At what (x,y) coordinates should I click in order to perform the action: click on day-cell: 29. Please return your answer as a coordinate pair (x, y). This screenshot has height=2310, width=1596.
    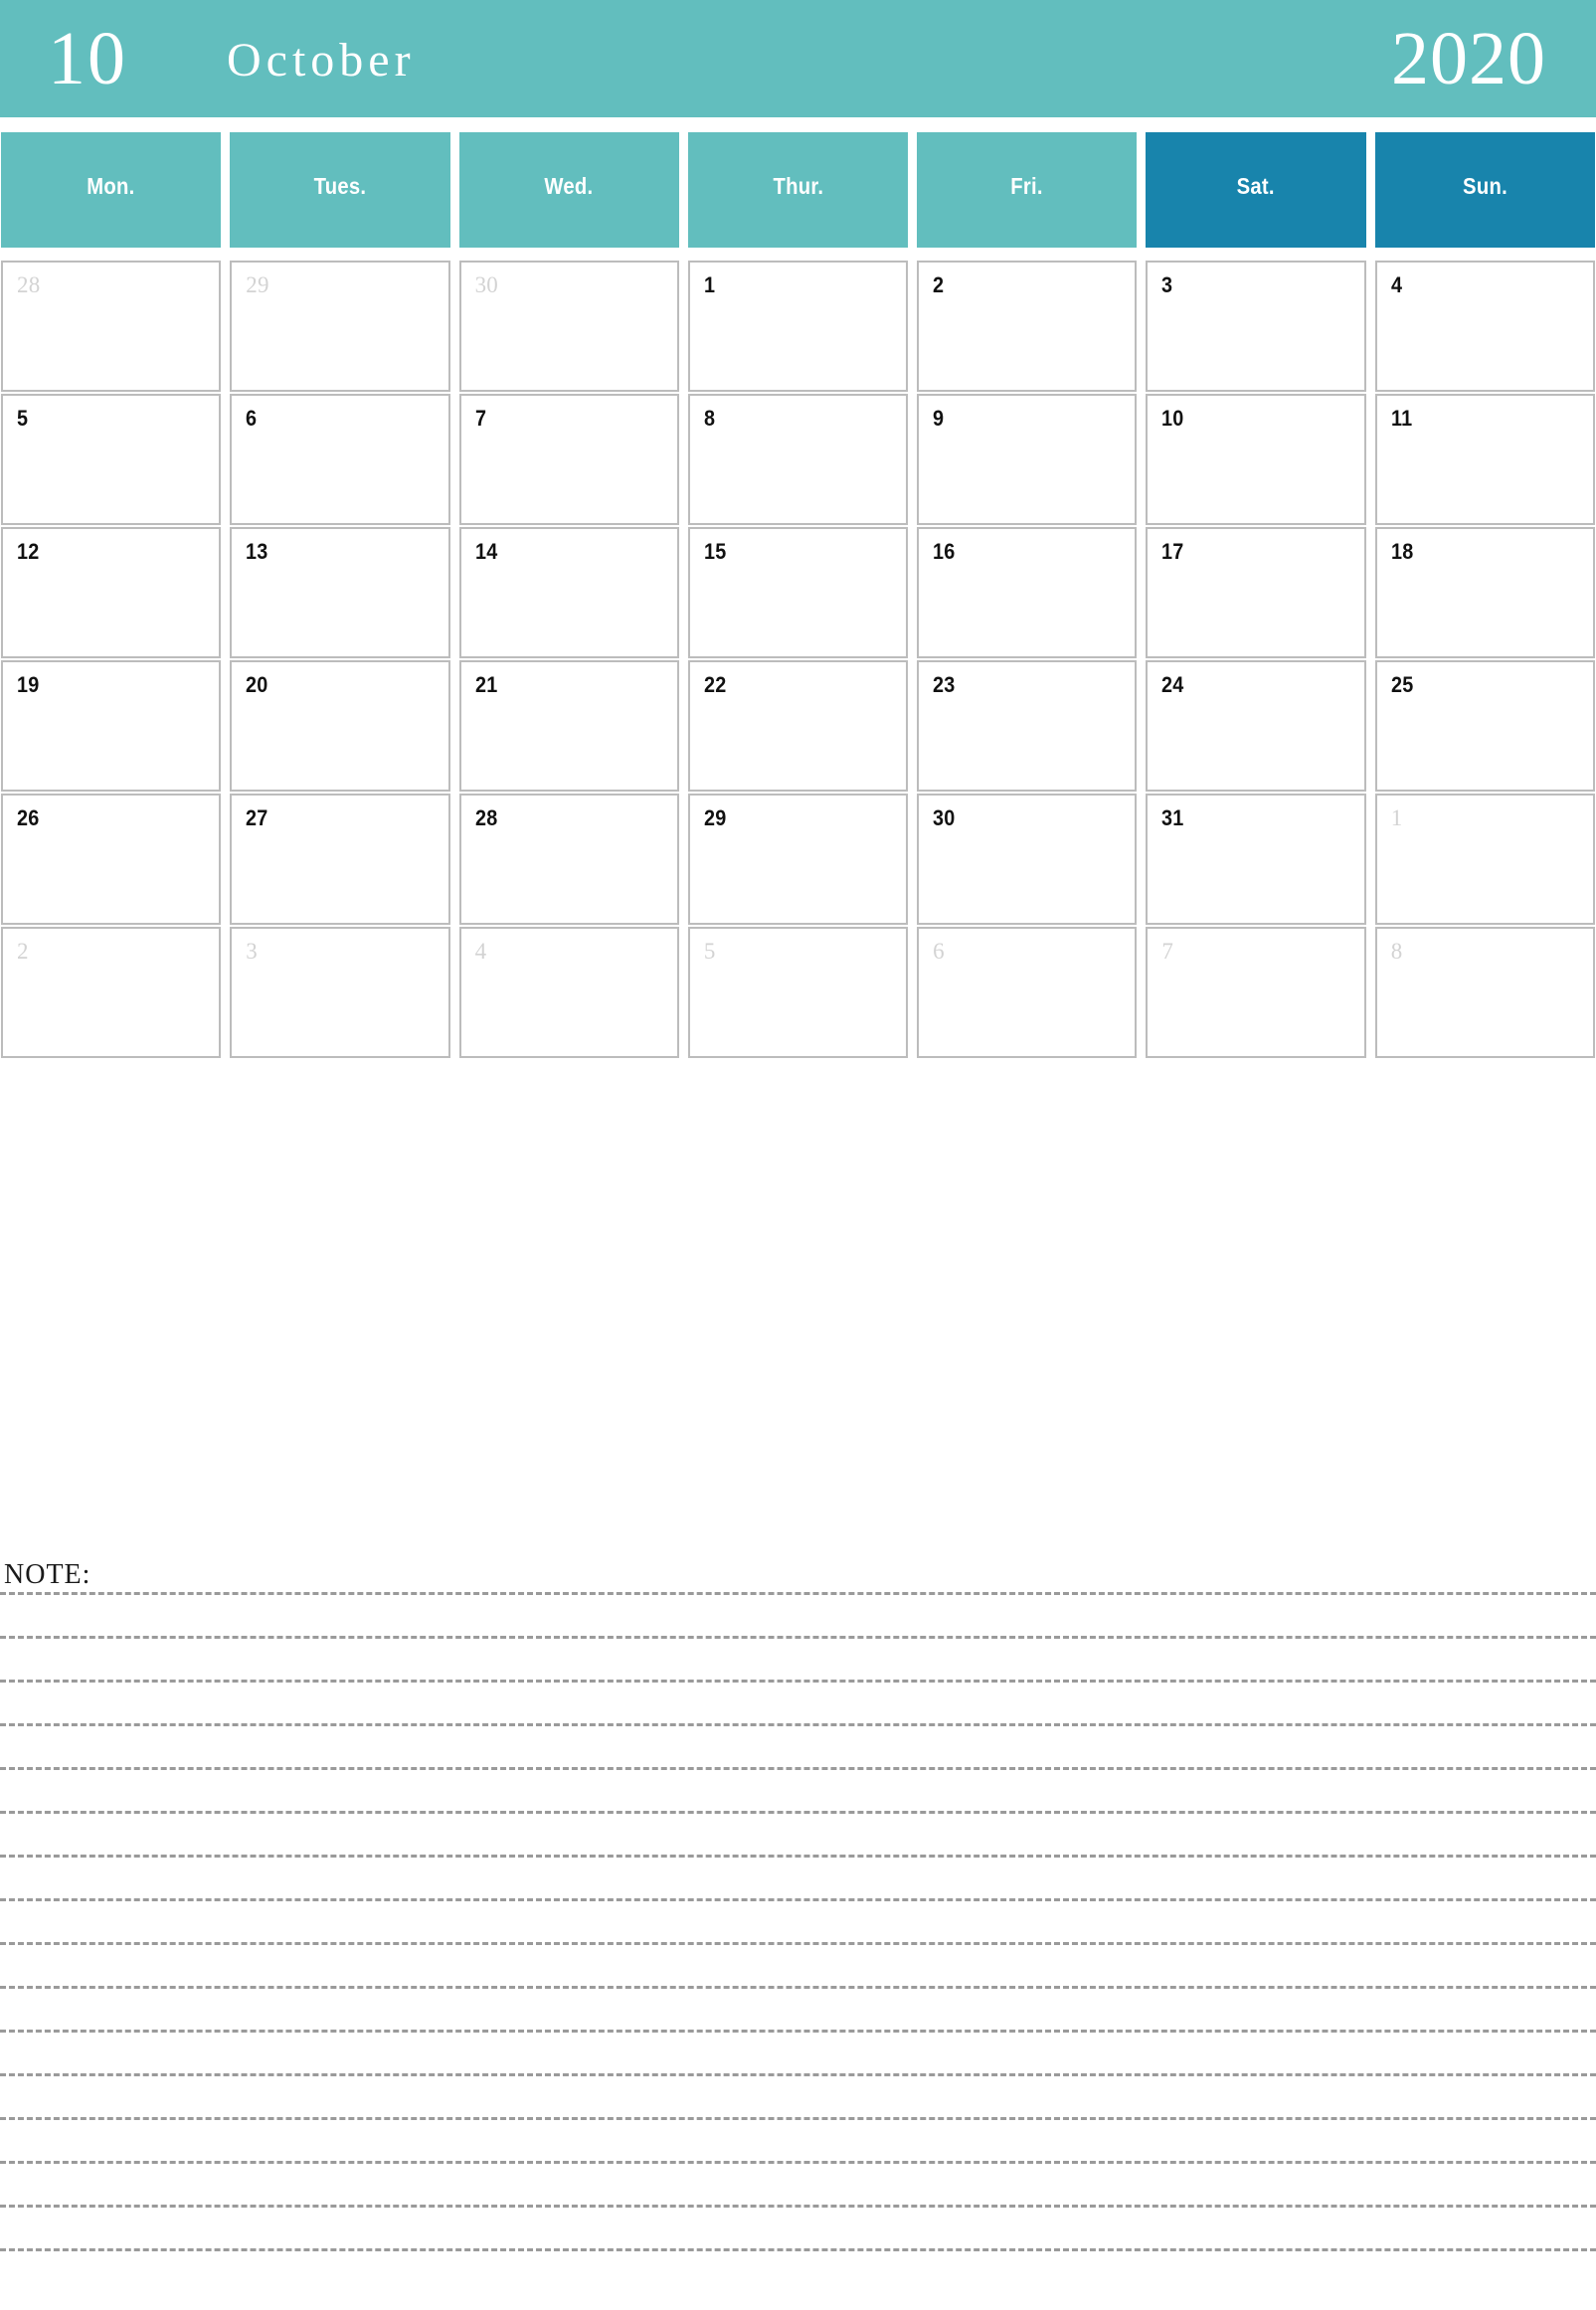
    Looking at the image, I should click on (798, 860).